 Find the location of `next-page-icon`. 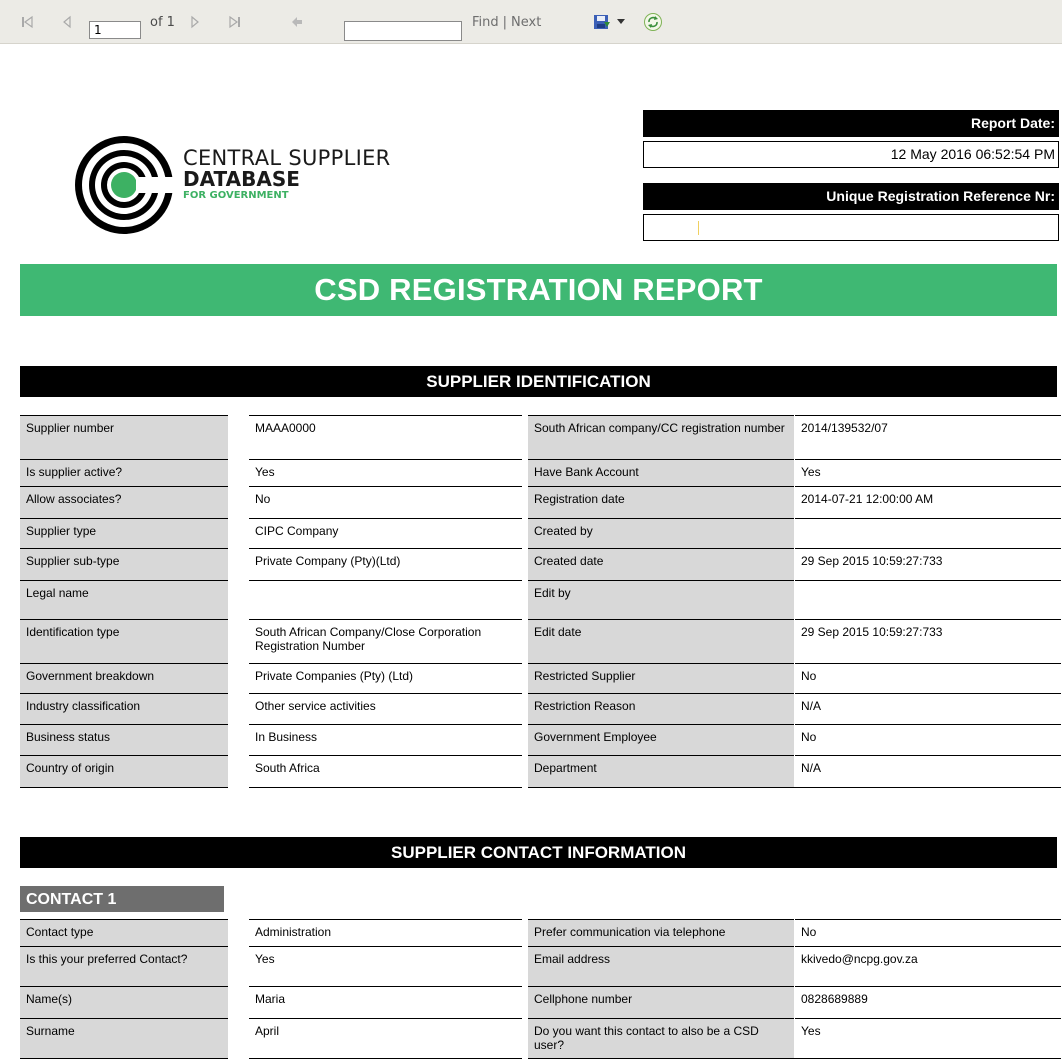

next-page-icon is located at coordinates (195, 22).